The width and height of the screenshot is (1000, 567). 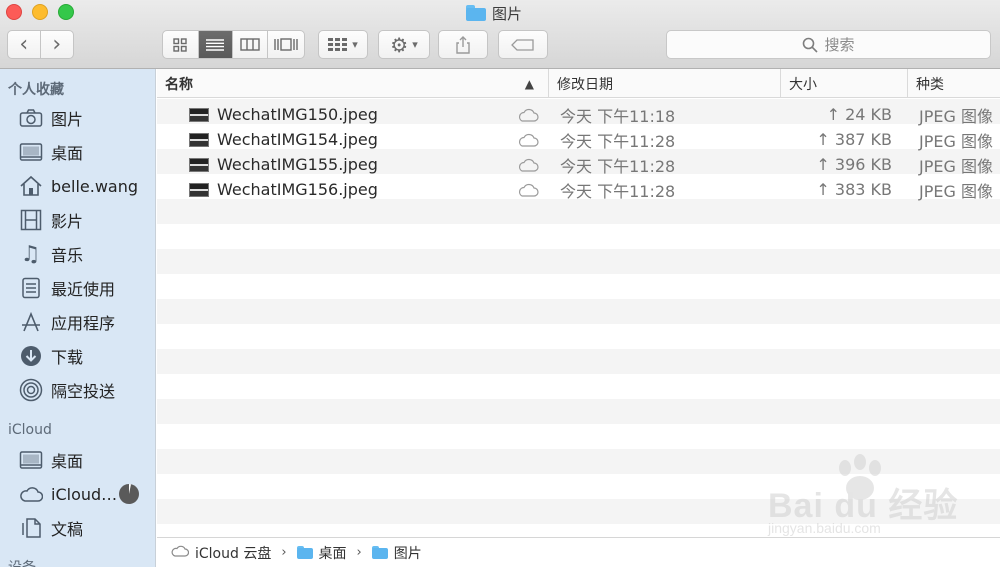 I want to click on list-icon, so click(x=215, y=44).